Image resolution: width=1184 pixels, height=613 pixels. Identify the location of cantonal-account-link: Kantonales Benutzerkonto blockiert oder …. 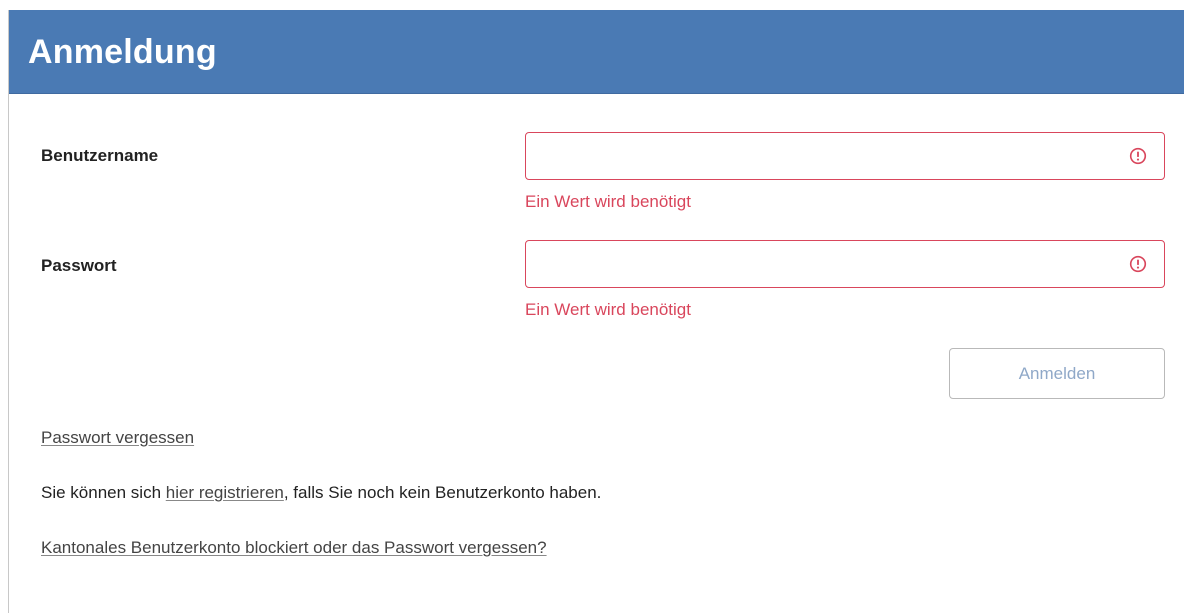
(294, 547).